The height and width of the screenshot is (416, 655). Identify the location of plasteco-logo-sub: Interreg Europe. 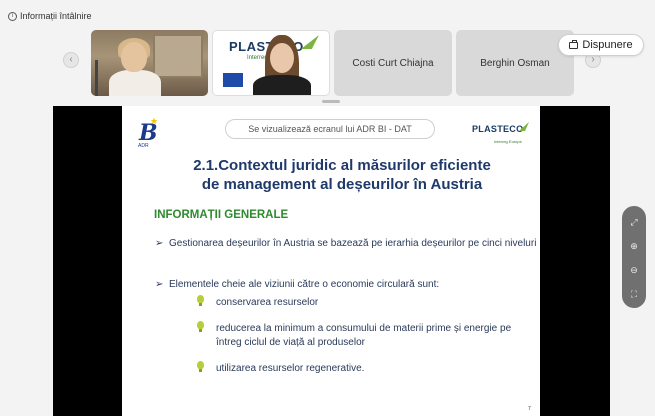
(508, 141).